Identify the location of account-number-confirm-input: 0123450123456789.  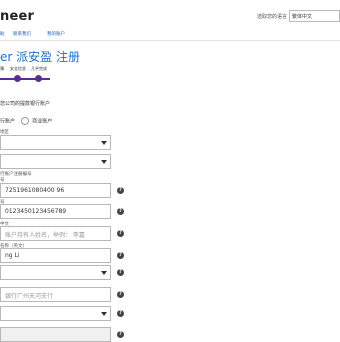
(55, 211).